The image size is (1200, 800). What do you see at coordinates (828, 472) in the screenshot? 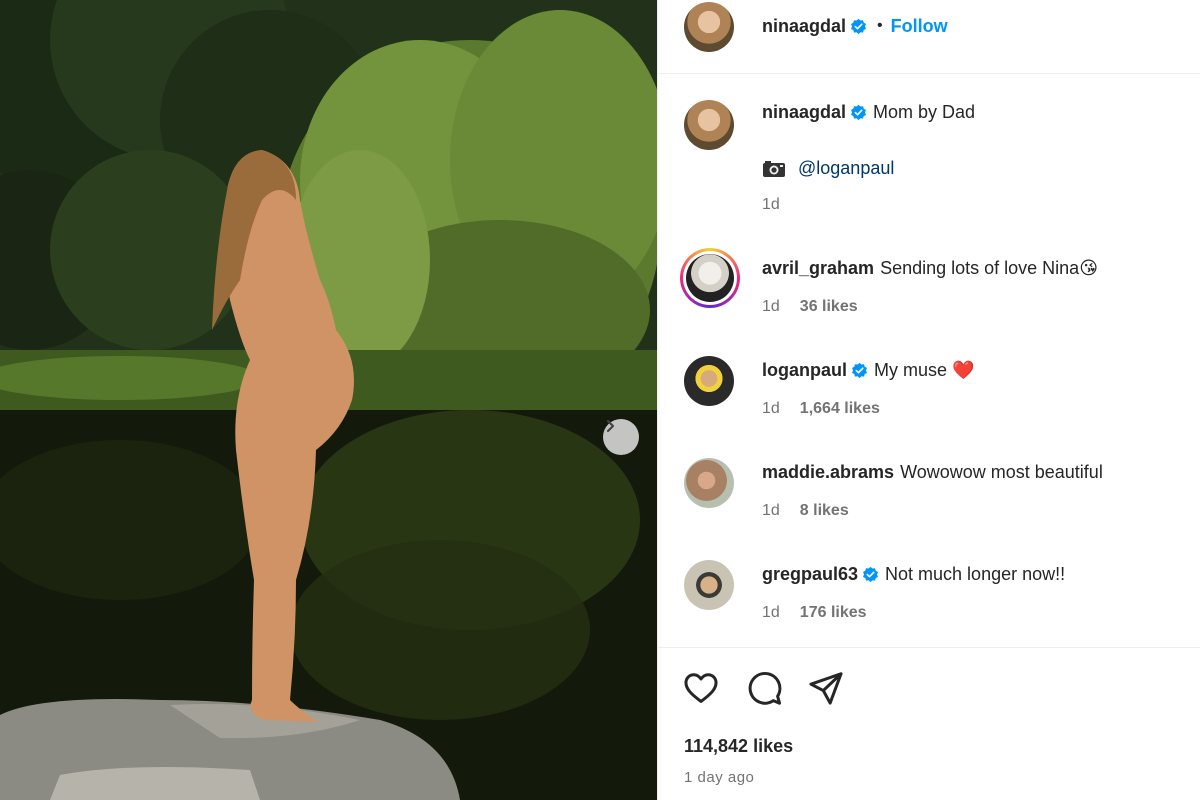
I see `comment-username: maddie.abrams` at bounding box center [828, 472].